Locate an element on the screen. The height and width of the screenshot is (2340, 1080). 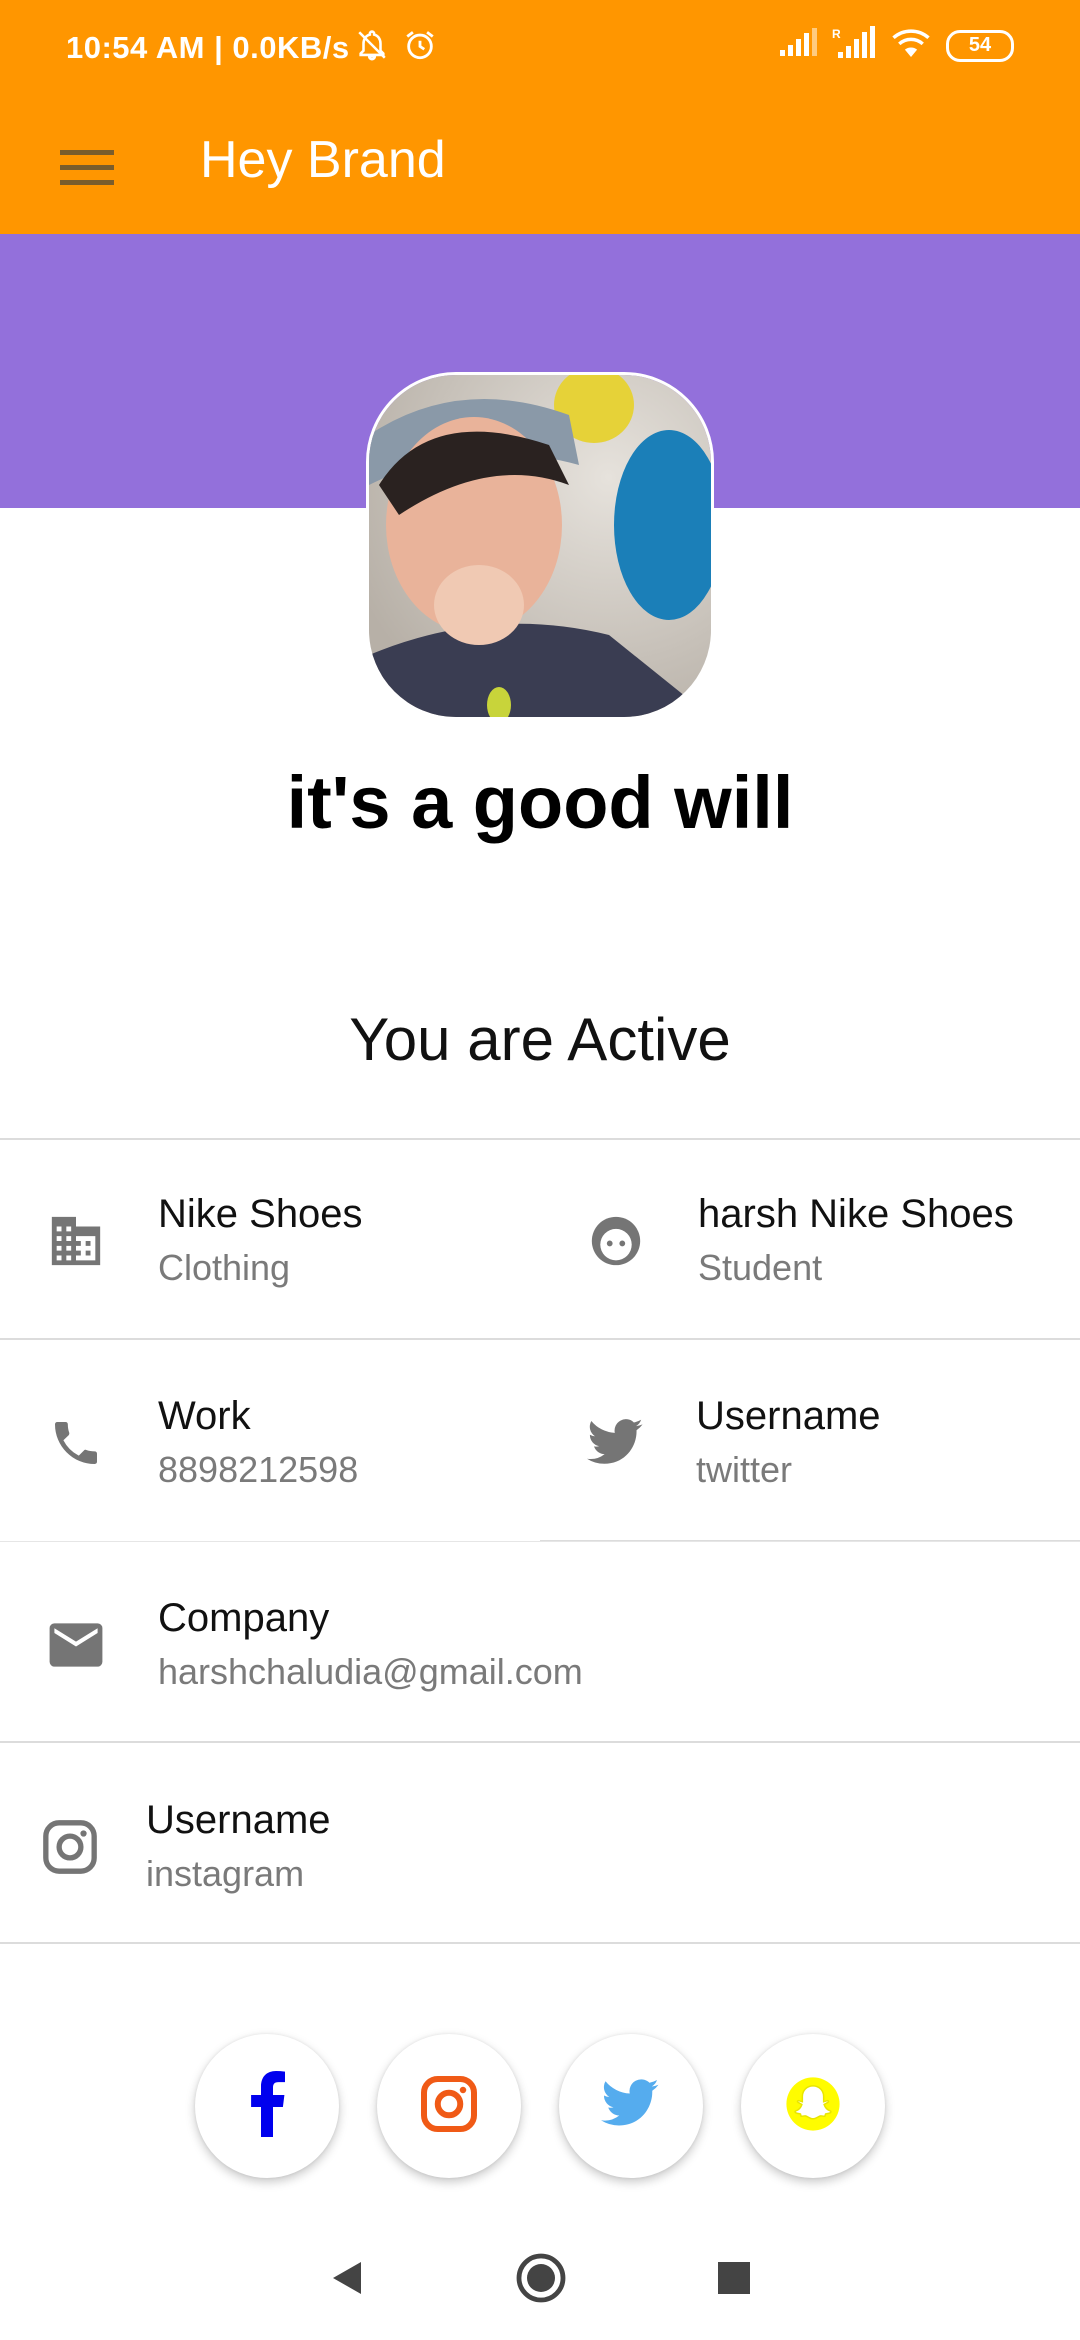
phone-item: Work 8898212598 is located at coordinates (202, 1443).